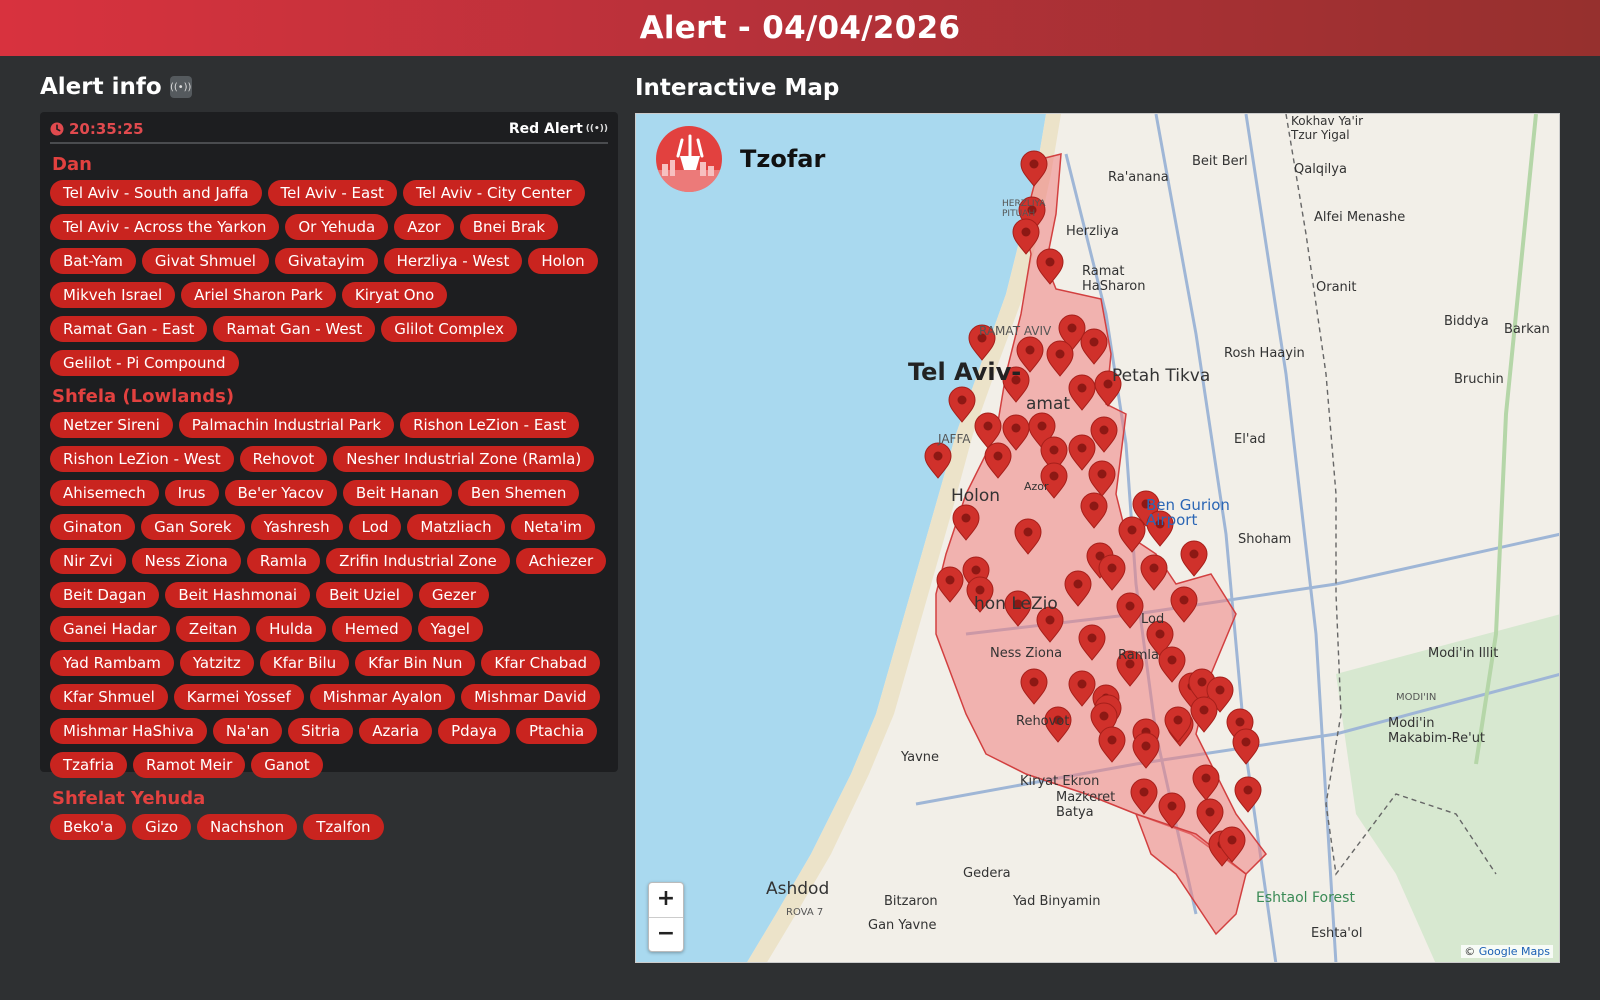 The width and height of the screenshot is (1600, 1000). What do you see at coordinates (364, 595) in the screenshot?
I see `area-chip: Beit Uziel` at bounding box center [364, 595].